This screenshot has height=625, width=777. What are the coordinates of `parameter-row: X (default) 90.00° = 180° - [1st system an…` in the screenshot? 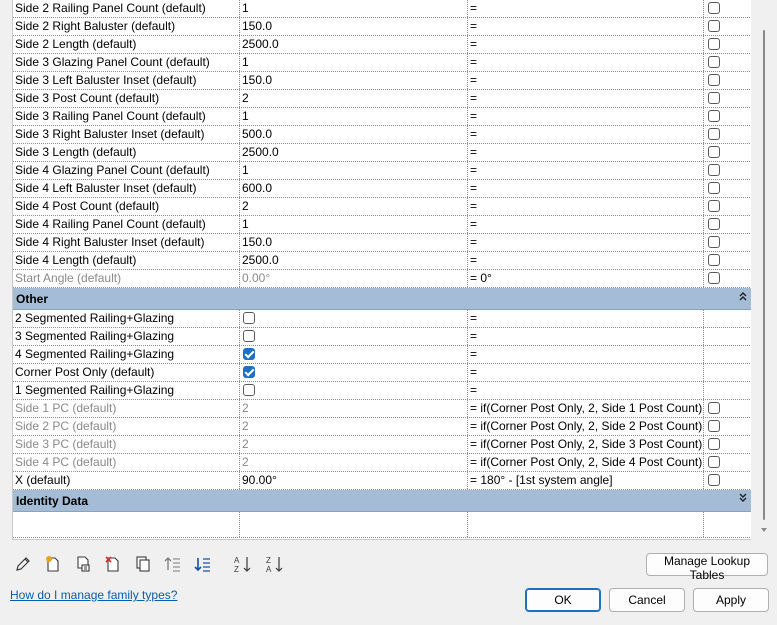 It's located at (382, 481).